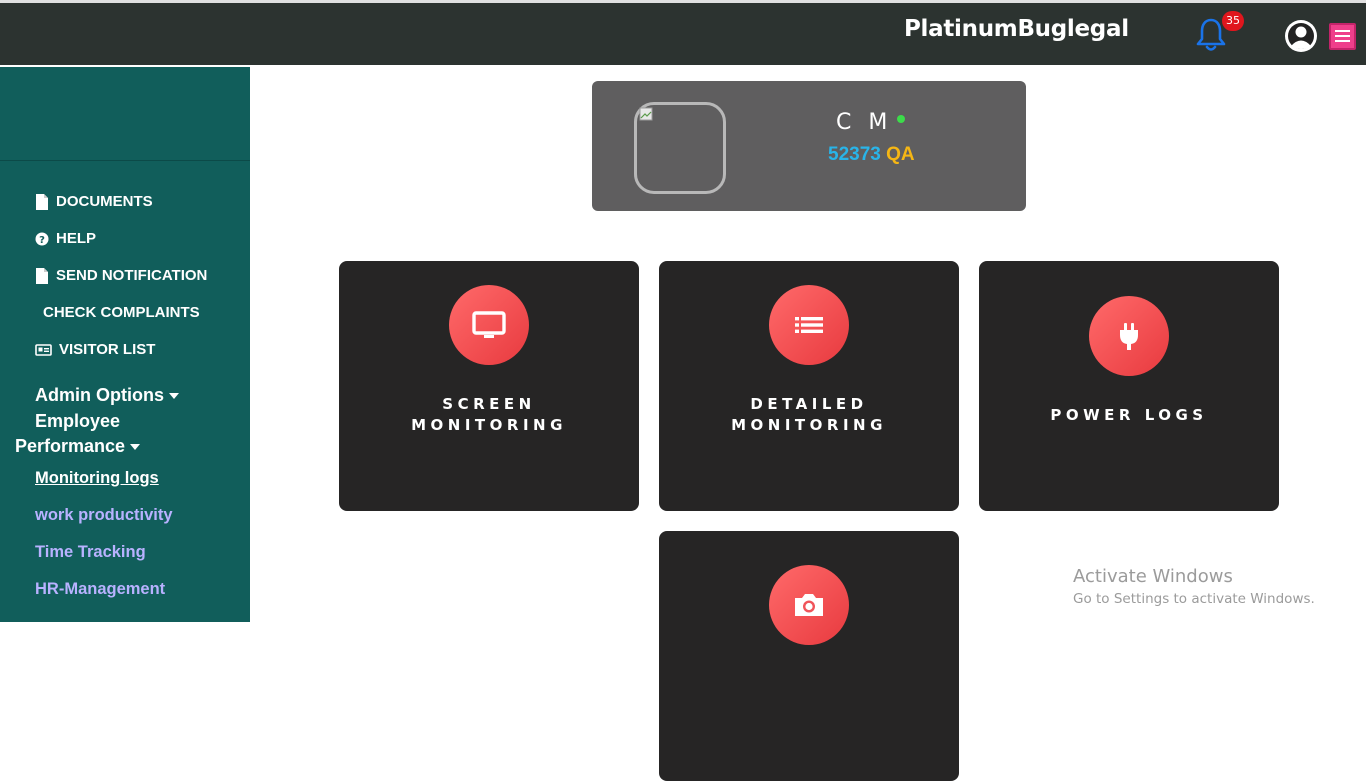  I want to click on monitor-icon, so click(489, 324).